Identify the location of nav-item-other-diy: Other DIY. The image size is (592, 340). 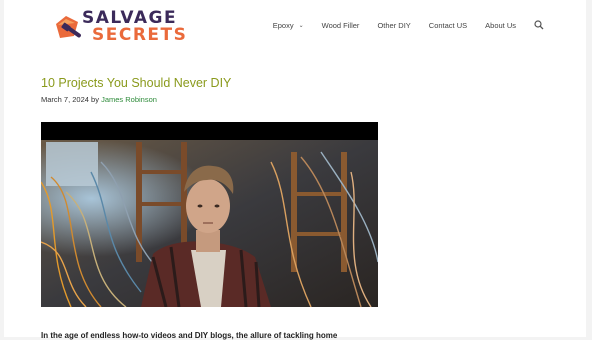
(393, 25).